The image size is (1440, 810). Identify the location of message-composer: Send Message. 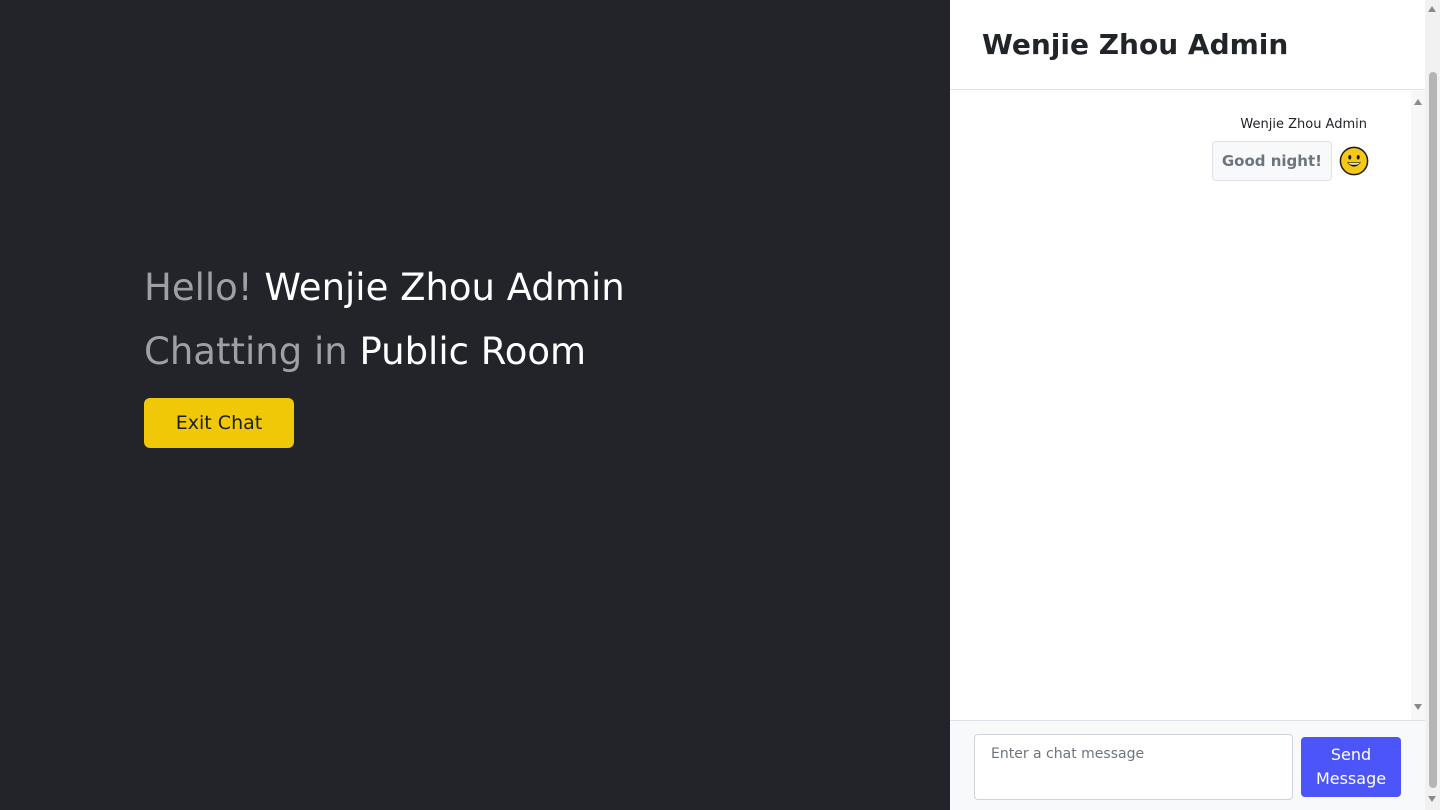
(1187, 765).